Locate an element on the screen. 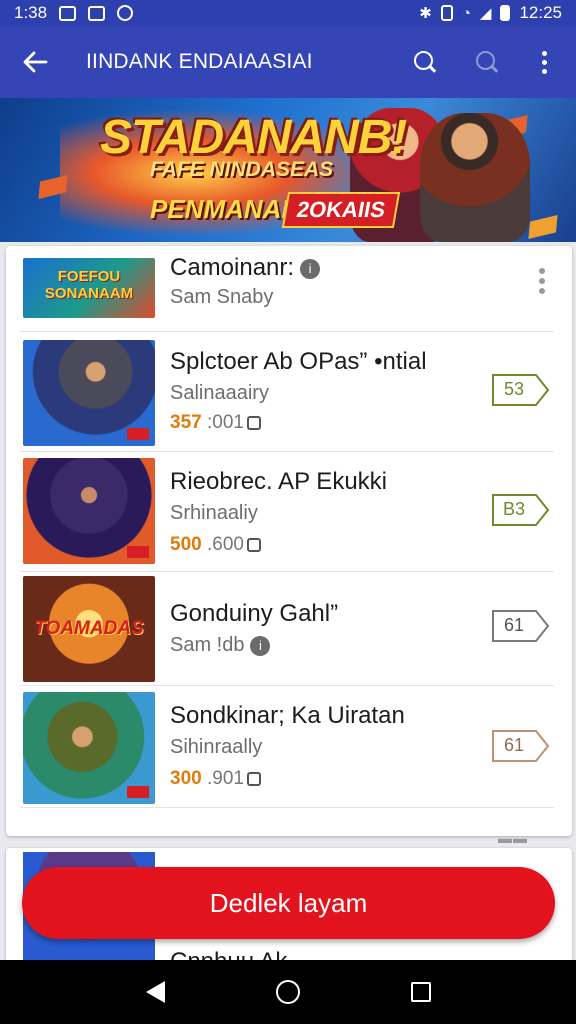 The height and width of the screenshot is (1024, 576). arrow-back-icon is located at coordinates (35, 62).